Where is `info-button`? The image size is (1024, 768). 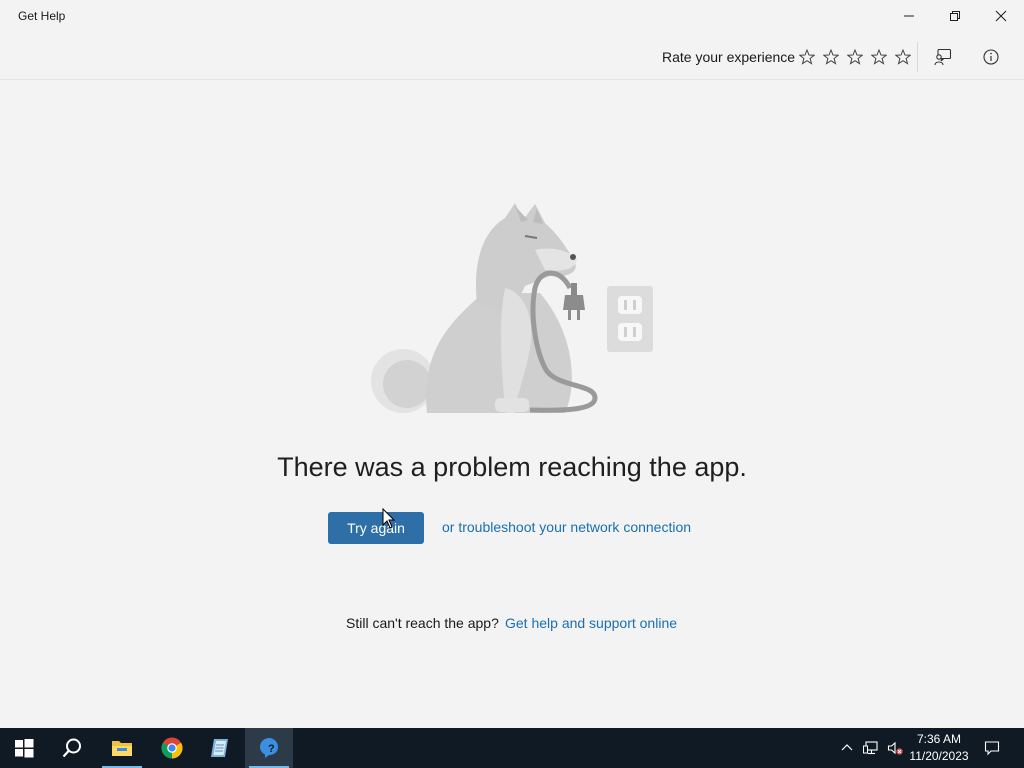 info-button is located at coordinates (991, 57).